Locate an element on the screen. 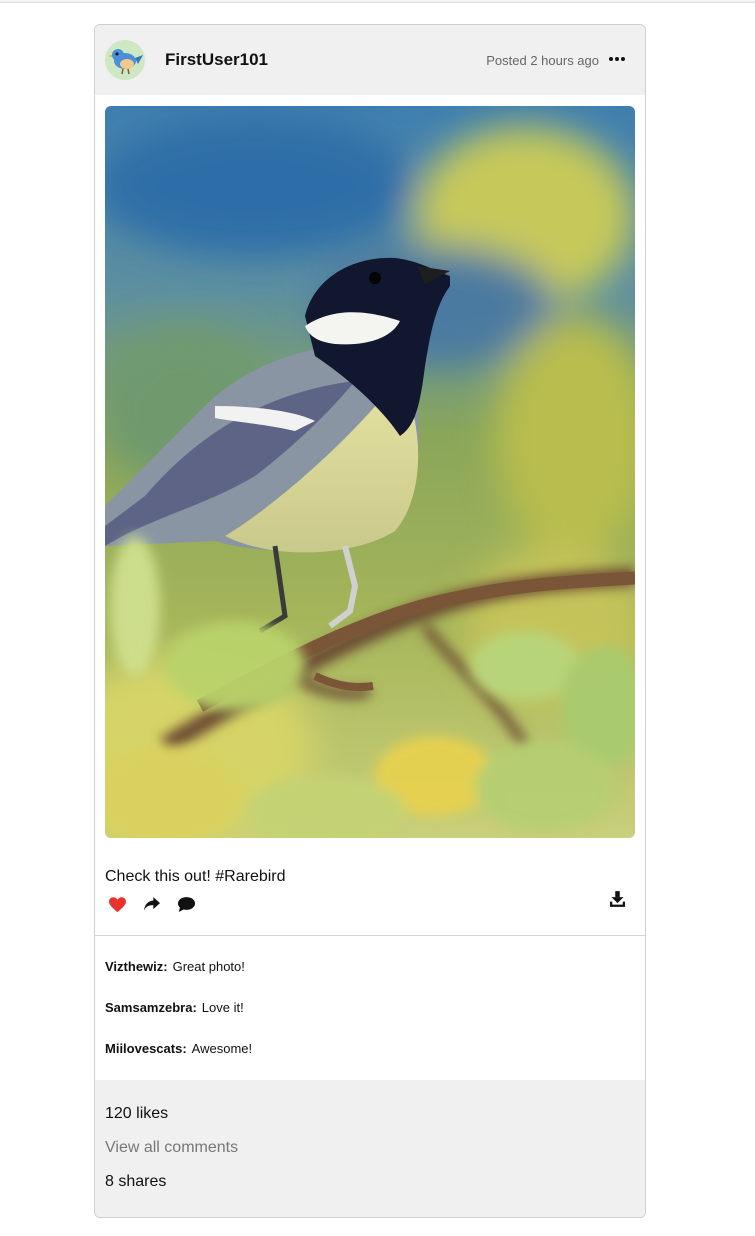 This screenshot has width=755, height=1236. view-all-comments-link: View all comments is located at coordinates (370, 1156).